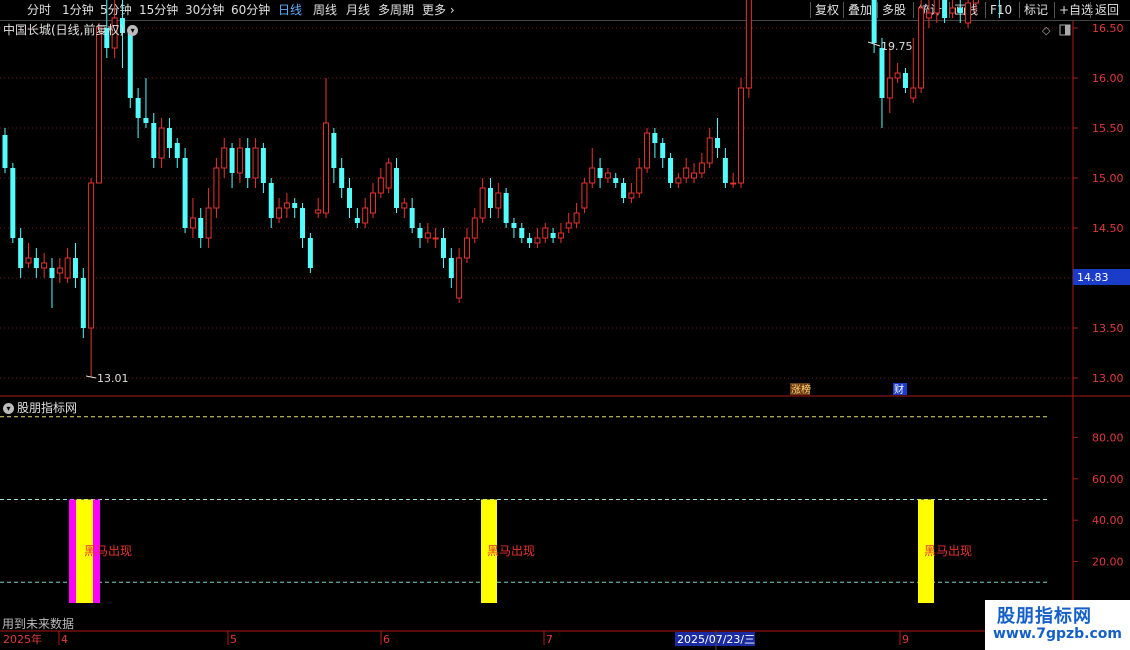 This screenshot has width=1130, height=650. Describe the element at coordinates (549, 639) in the screenshot. I see `month-label: 7` at that location.